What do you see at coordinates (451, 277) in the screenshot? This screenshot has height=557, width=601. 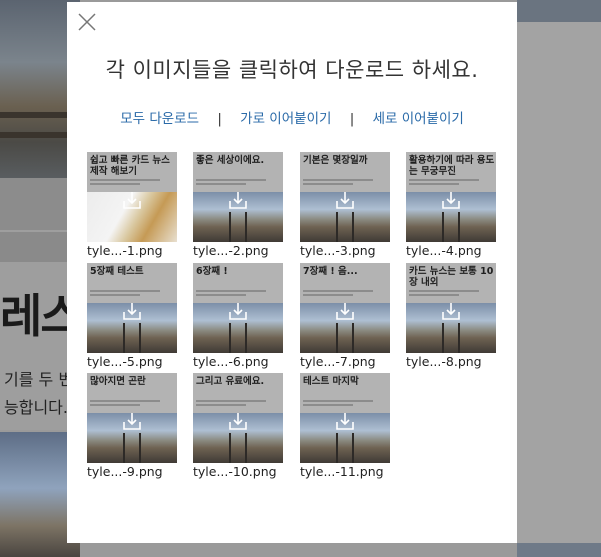 I see `card-heading: 카드 뉴스는 보통 10장 내외` at bounding box center [451, 277].